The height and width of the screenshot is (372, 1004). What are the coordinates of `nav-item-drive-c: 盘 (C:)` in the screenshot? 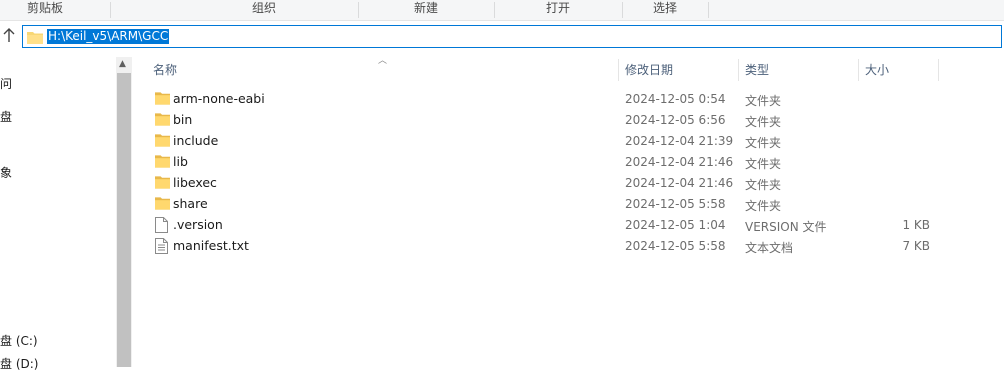 It's located at (19, 340).